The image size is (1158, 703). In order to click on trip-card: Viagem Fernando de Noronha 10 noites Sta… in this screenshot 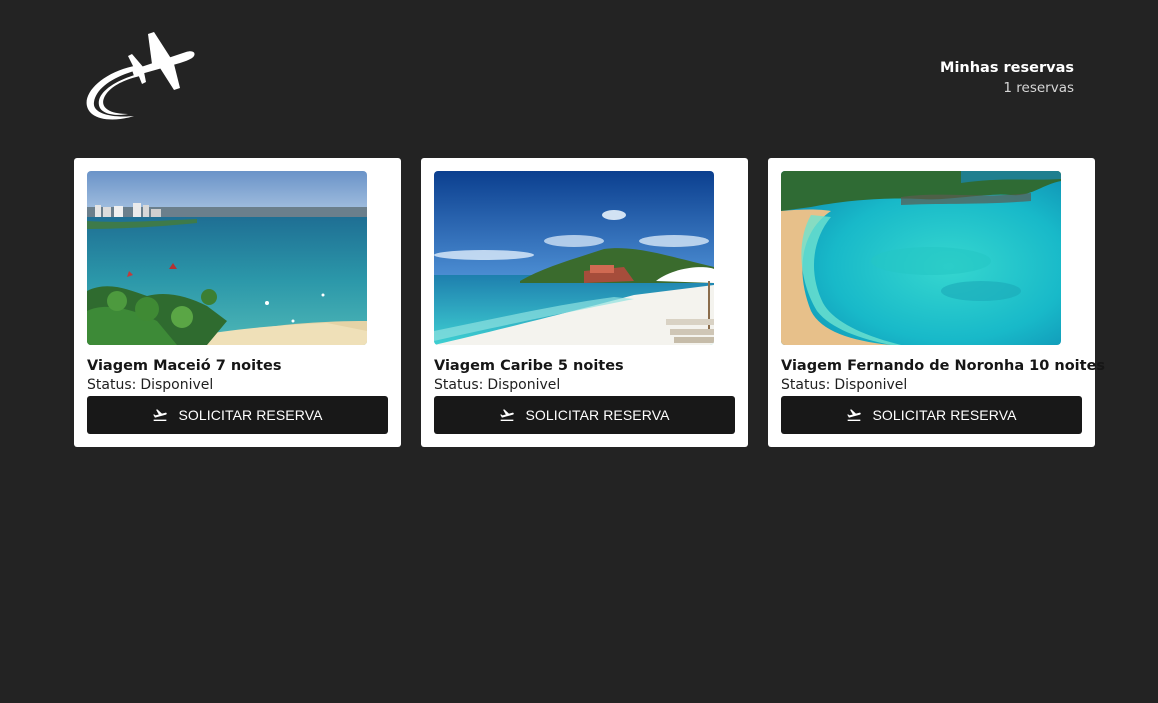, I will do `click(937, 302)`.